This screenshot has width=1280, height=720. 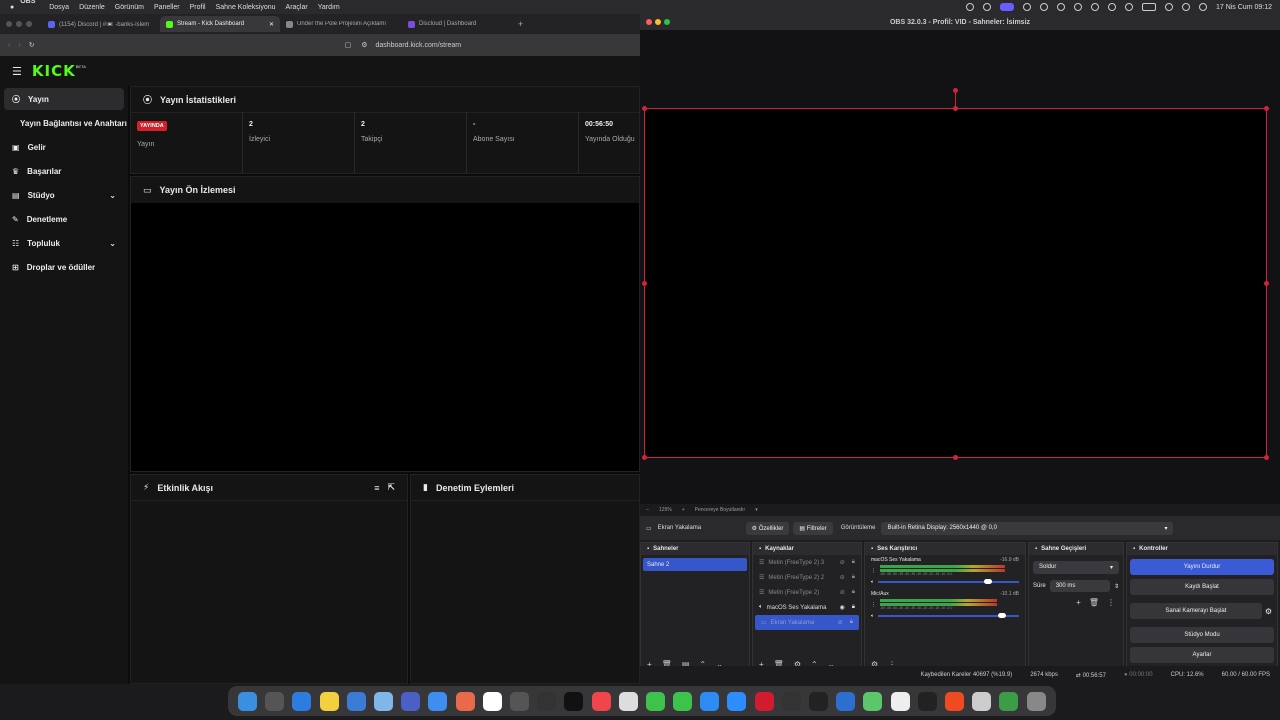 What do you see at coordinates (807, 607) in the screenshot?
I see `source-item: 🔈︎ macOS Ses Yakalama ◉ 🔒︎` at bounding box center [807, 607].